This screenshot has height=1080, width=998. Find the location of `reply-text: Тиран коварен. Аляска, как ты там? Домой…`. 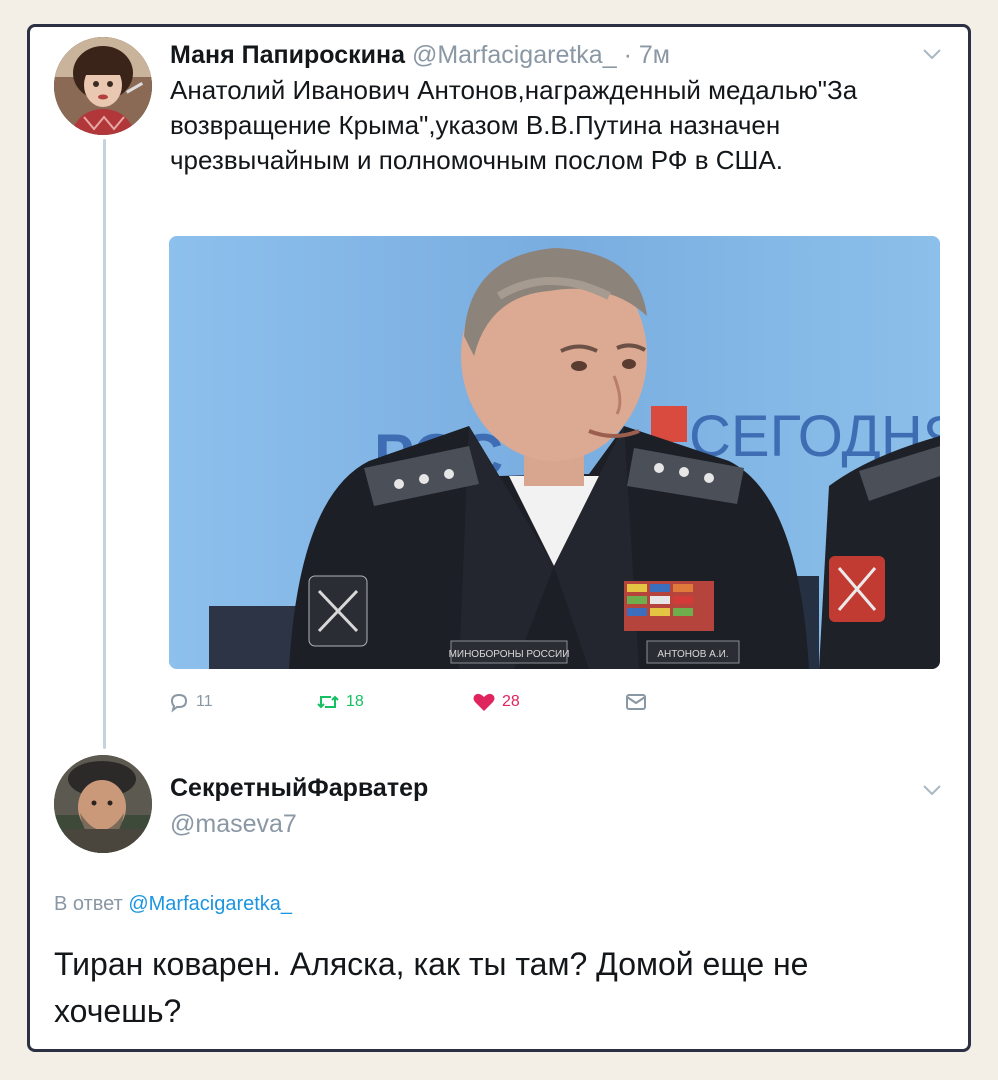

reply-text: Тиран коварен. Аляска, как ты там? Домой… is located at coordinates (431, 987).